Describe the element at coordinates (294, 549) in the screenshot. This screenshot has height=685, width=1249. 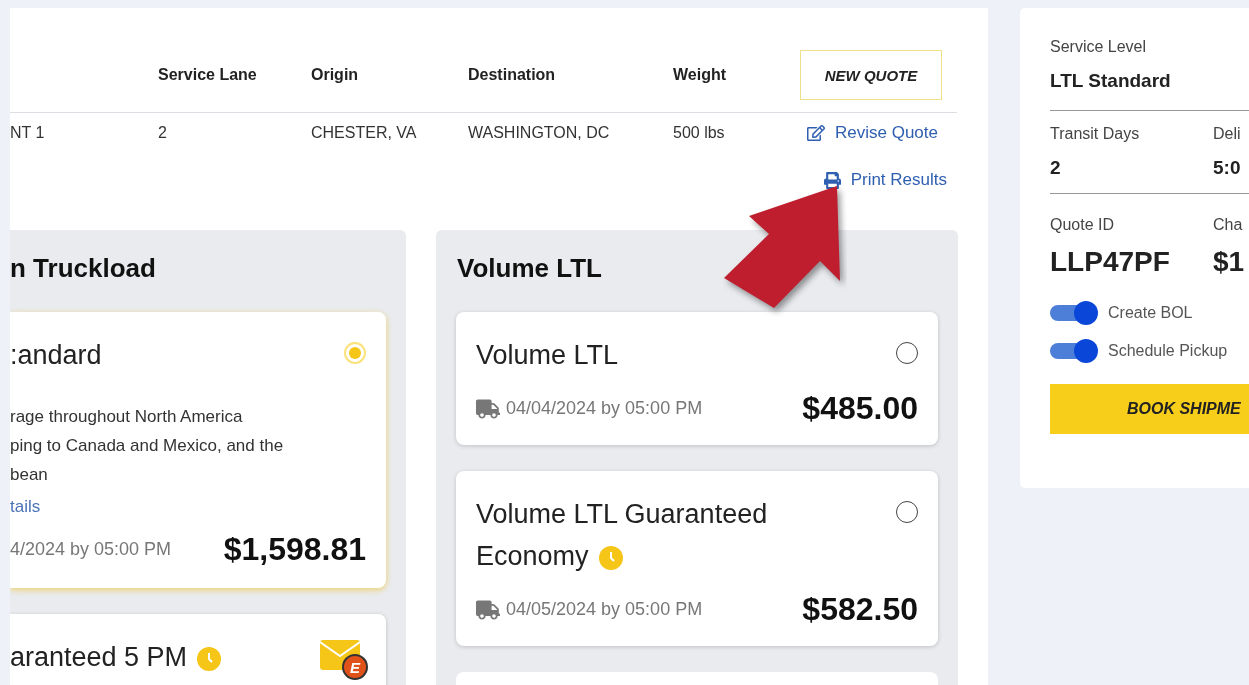
I see `price: $1,598.81` at that location.